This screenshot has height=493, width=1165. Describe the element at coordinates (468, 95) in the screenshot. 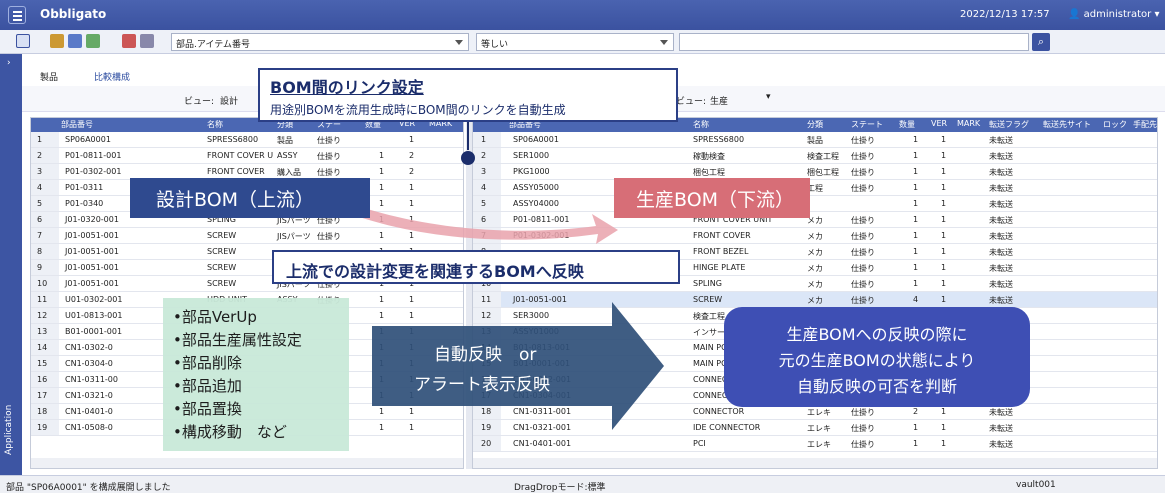

I see `bom-link-callout: BOM間のリンク設定 用途別BOMを流用生成時にBOM間のリンクを自動生成` at that location.